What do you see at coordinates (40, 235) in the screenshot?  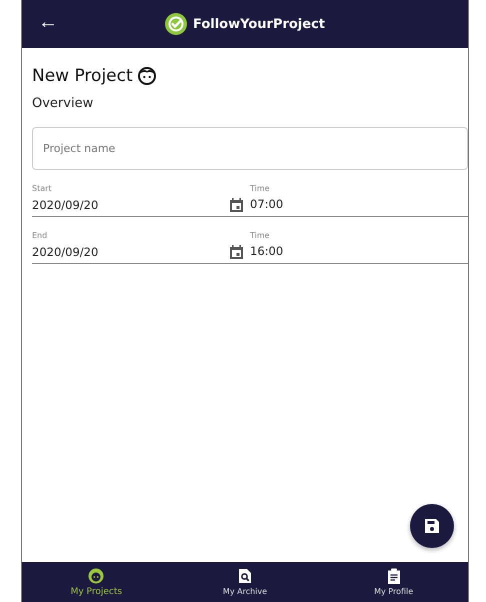 I see `date-label: End` at bounding box center [40, 235].